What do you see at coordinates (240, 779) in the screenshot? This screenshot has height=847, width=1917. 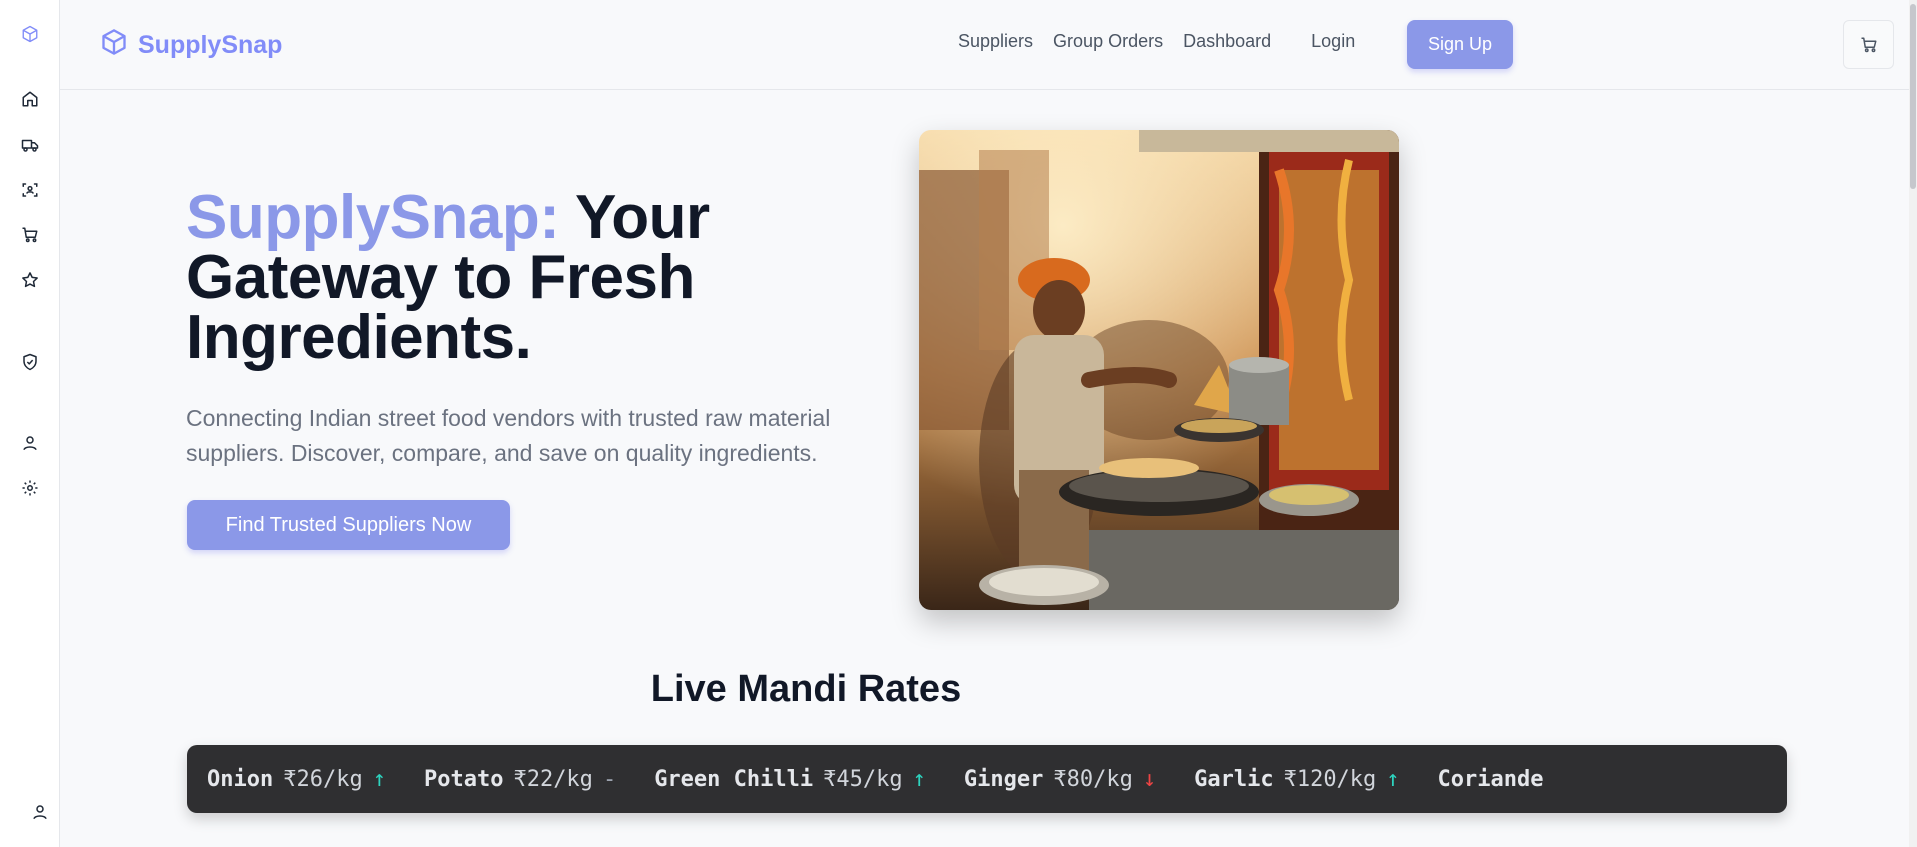 I see `ticker-item-name: Onion` at bounding box center [240, 779].